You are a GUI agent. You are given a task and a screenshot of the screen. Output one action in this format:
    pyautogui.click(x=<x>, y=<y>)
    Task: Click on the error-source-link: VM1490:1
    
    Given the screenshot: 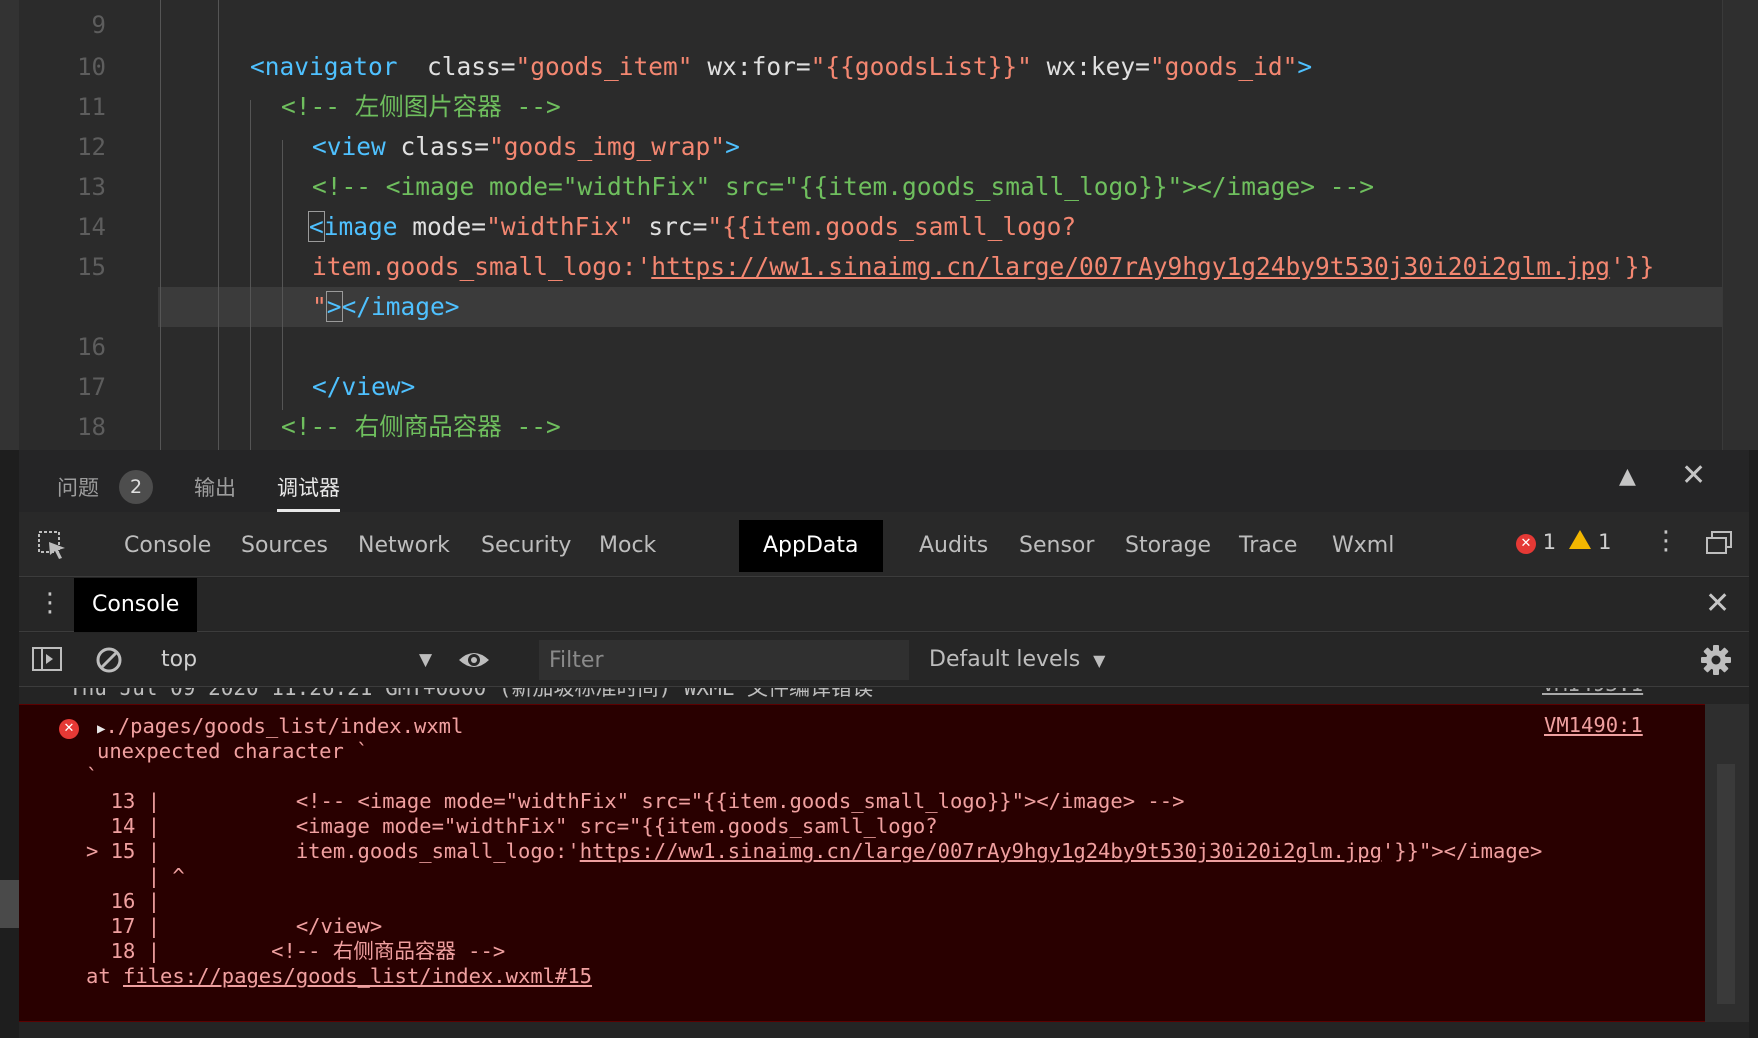 What is the action you would take?
    pyautogui.click(x=1593, y=725)
    